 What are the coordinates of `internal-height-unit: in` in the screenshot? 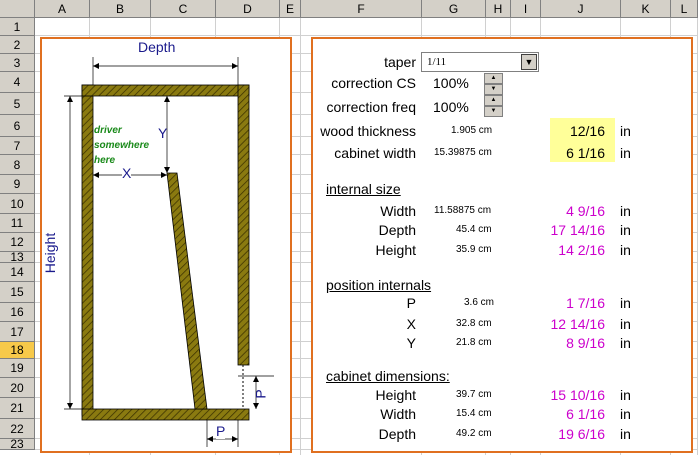 It's located at (625, 250).